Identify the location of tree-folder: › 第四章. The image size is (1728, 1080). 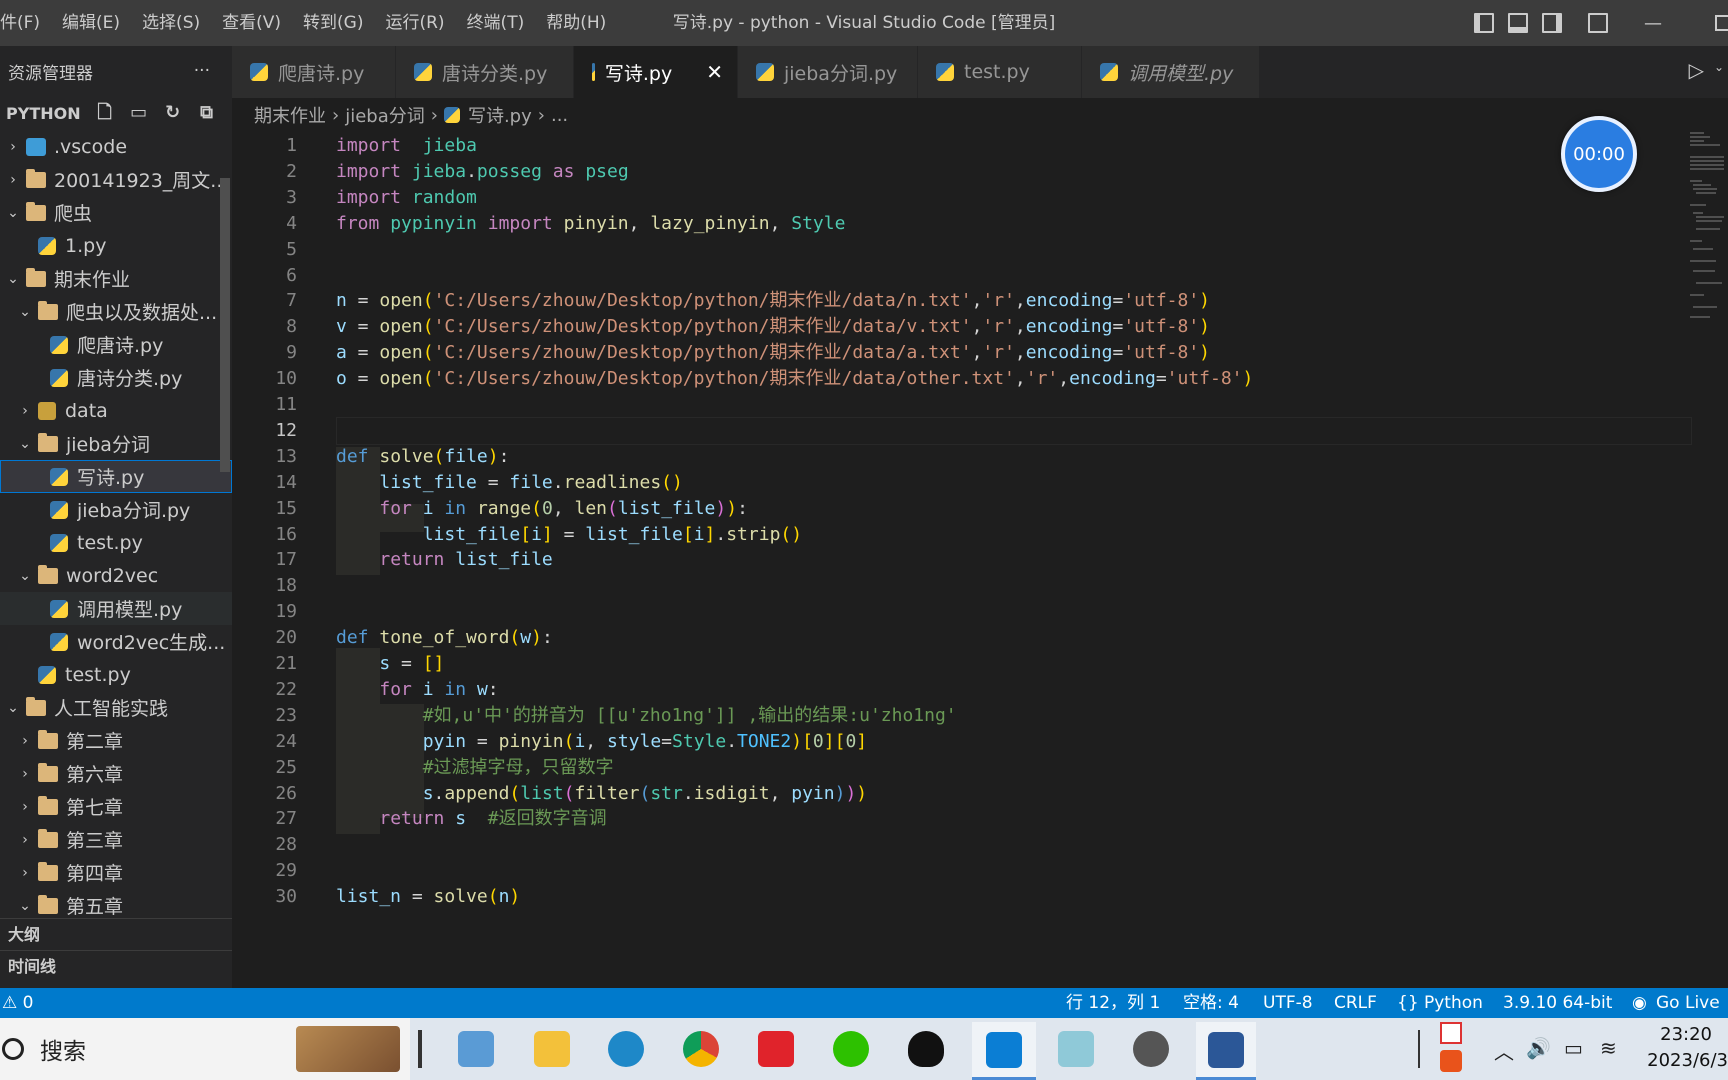
(116, 872).